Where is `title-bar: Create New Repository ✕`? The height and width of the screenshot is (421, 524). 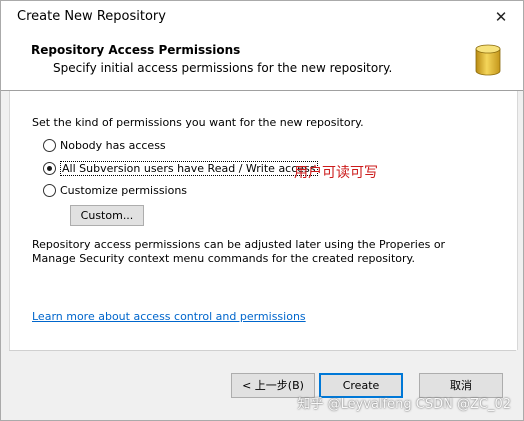 title-bar: Create New Repository ✕ is located at coordinates (262, 16).